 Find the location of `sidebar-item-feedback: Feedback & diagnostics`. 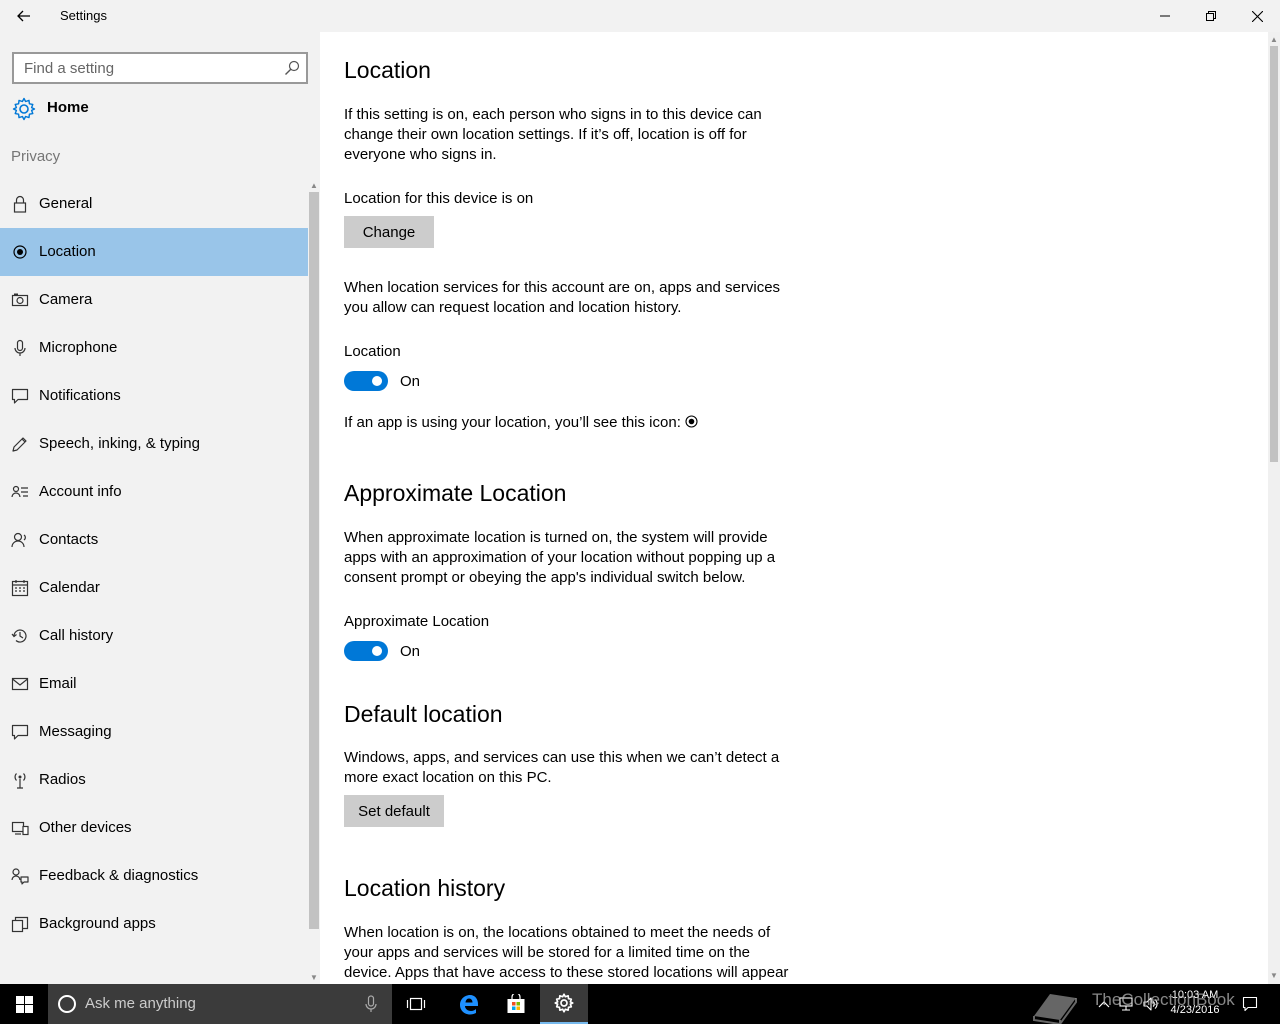

sidebar-item-feedback: Feedback & diagnostics is located at coordinates (154, 876).